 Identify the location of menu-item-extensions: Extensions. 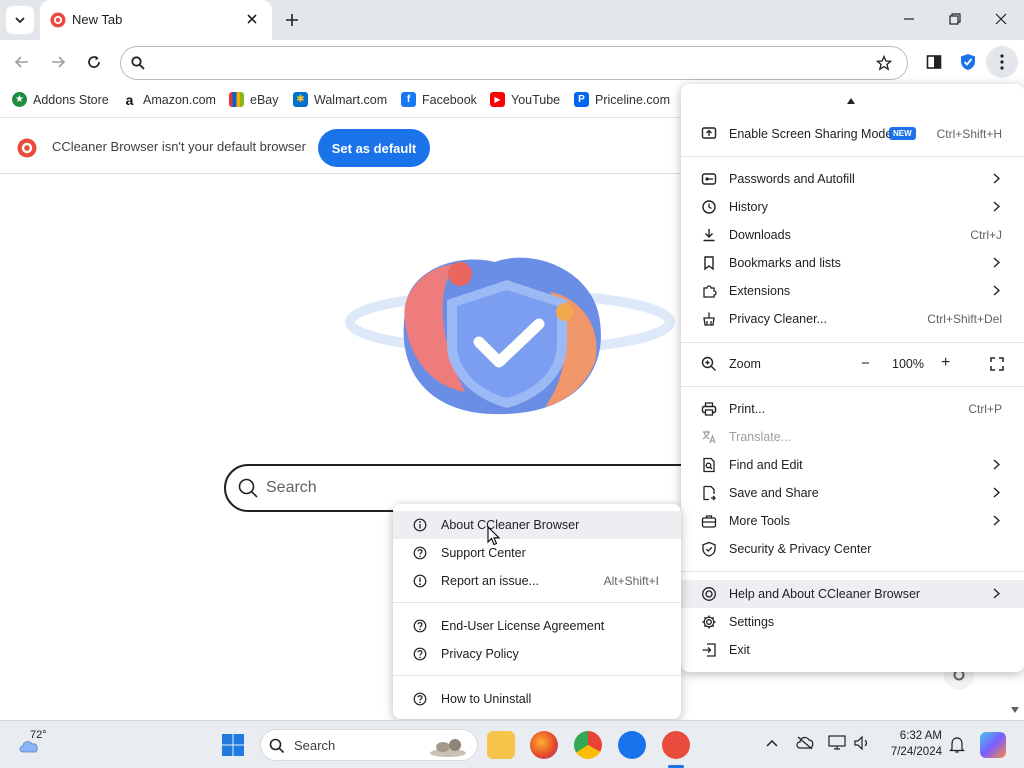
(852, 291).